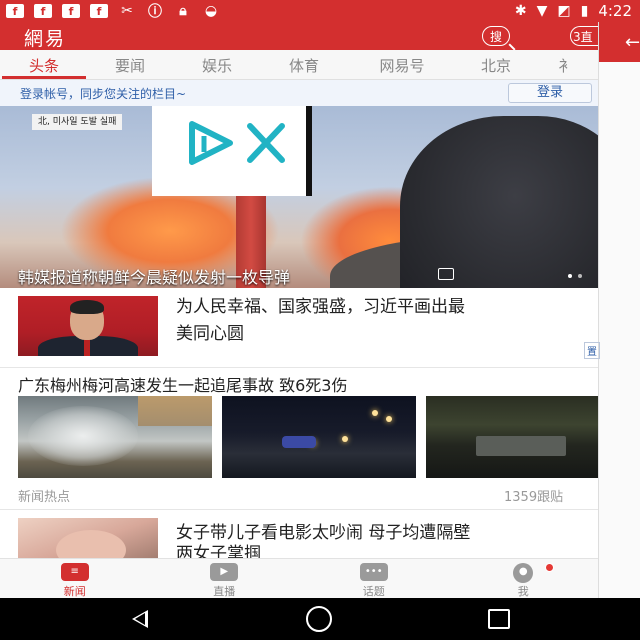 This screenshot has height=640, width=640. Describe the element at coordinates (155, 12) in the screenshot. I see `alert-icon: ⓘ` at that location.